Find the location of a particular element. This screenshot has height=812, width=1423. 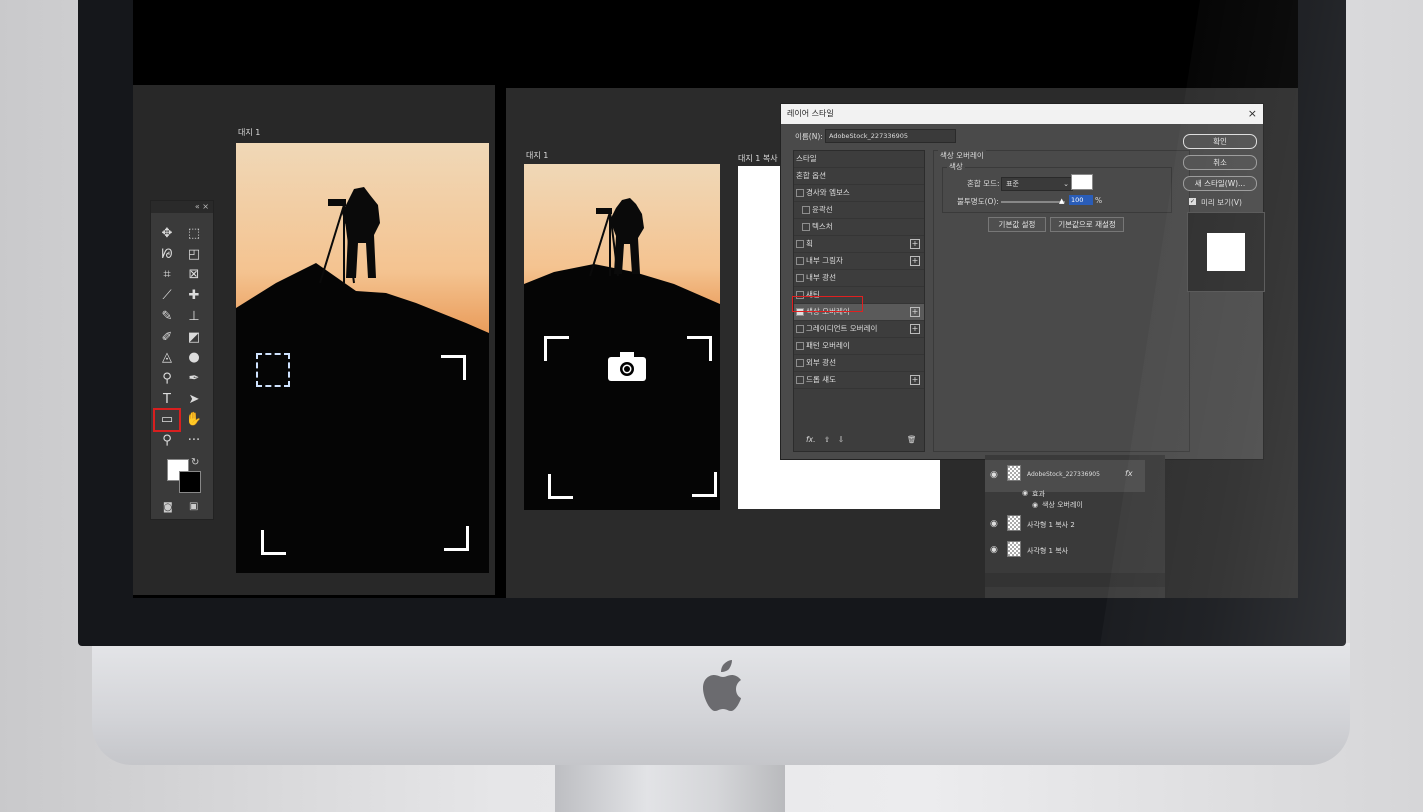

style-item: 그레이디언트 오버레이 + is located at coordinates (859, 329).